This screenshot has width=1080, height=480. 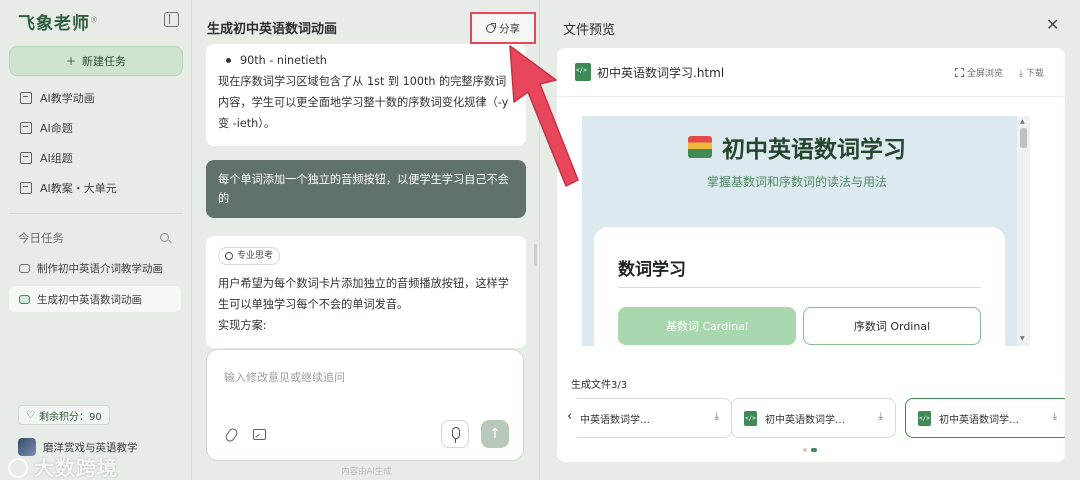 What do you see at coordinates (810, 450) in the screenshot?
I see `carousel-dots` at bounding box center [810, 450].